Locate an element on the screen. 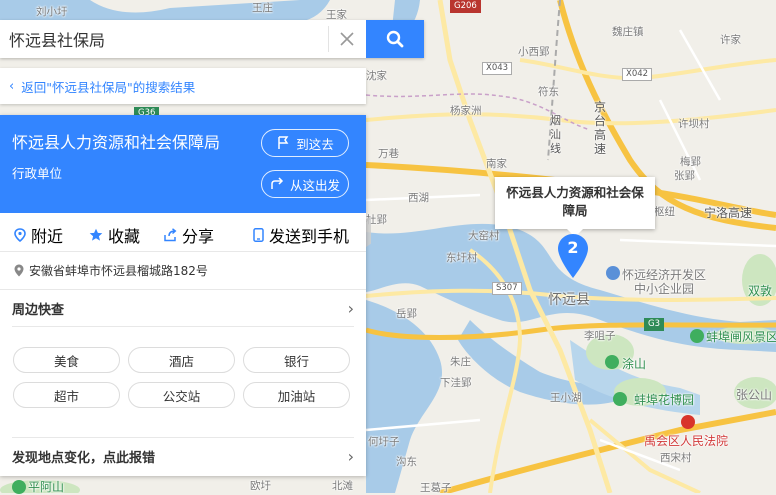 The image size is (776, 495). location-marker: 2 is located at coordinates (573, 256).